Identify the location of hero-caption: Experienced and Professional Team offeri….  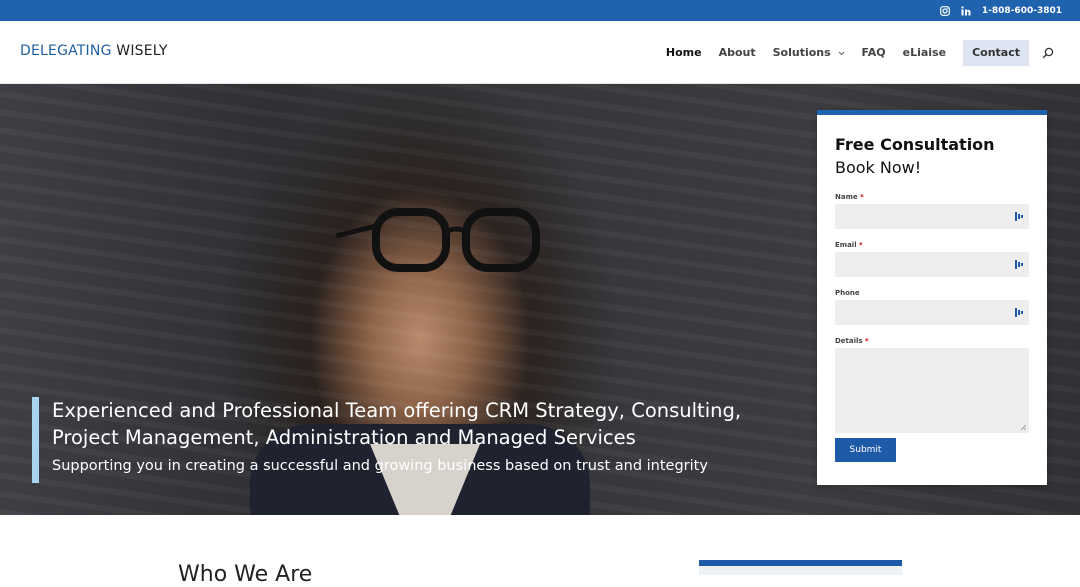
(392, 440).